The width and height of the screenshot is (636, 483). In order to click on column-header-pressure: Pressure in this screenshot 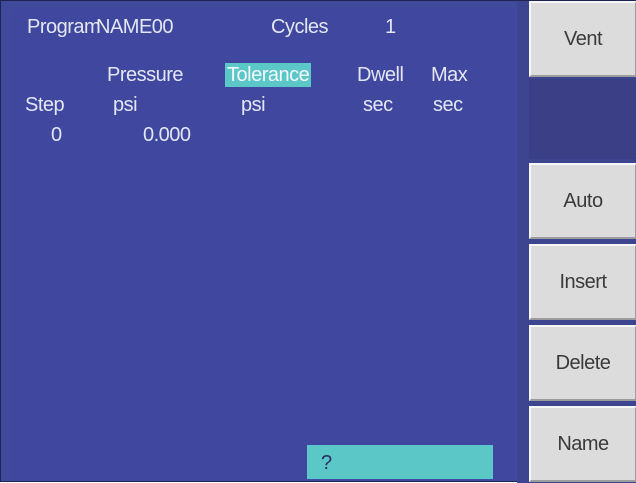, I will do `click(145, 75)`.